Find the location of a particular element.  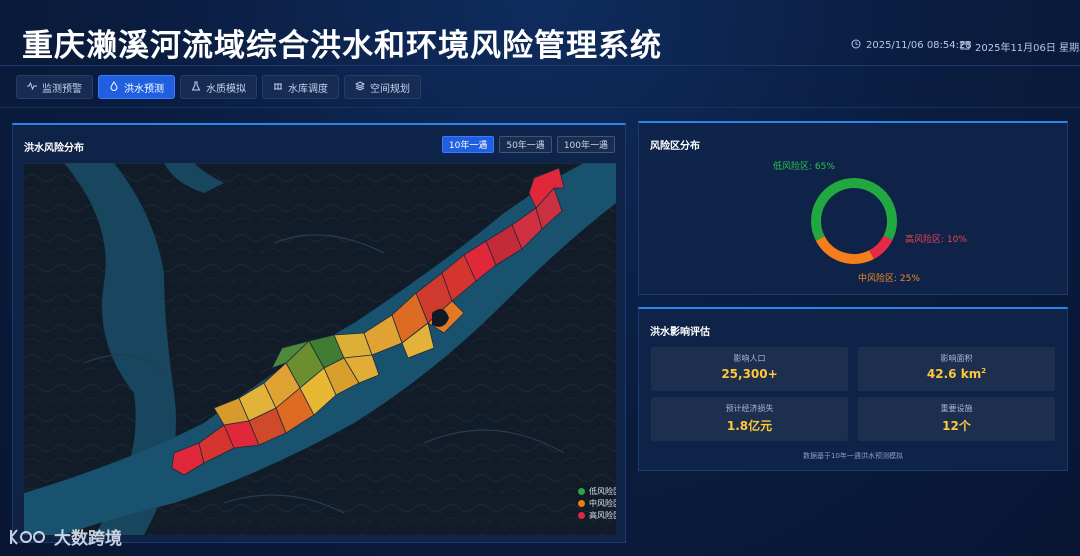

period-50yr-button: 50年一遇 is located at coordinates (525, 144).